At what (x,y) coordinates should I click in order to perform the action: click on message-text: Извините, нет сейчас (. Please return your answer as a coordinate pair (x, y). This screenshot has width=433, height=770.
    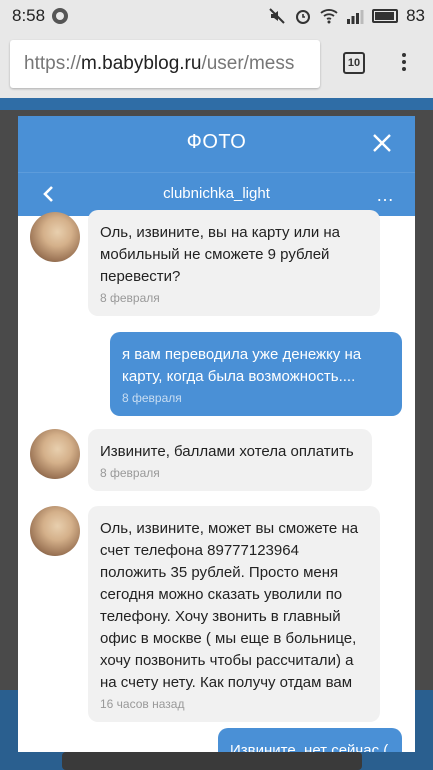
    Looking at the image, I should click on (309, 747).